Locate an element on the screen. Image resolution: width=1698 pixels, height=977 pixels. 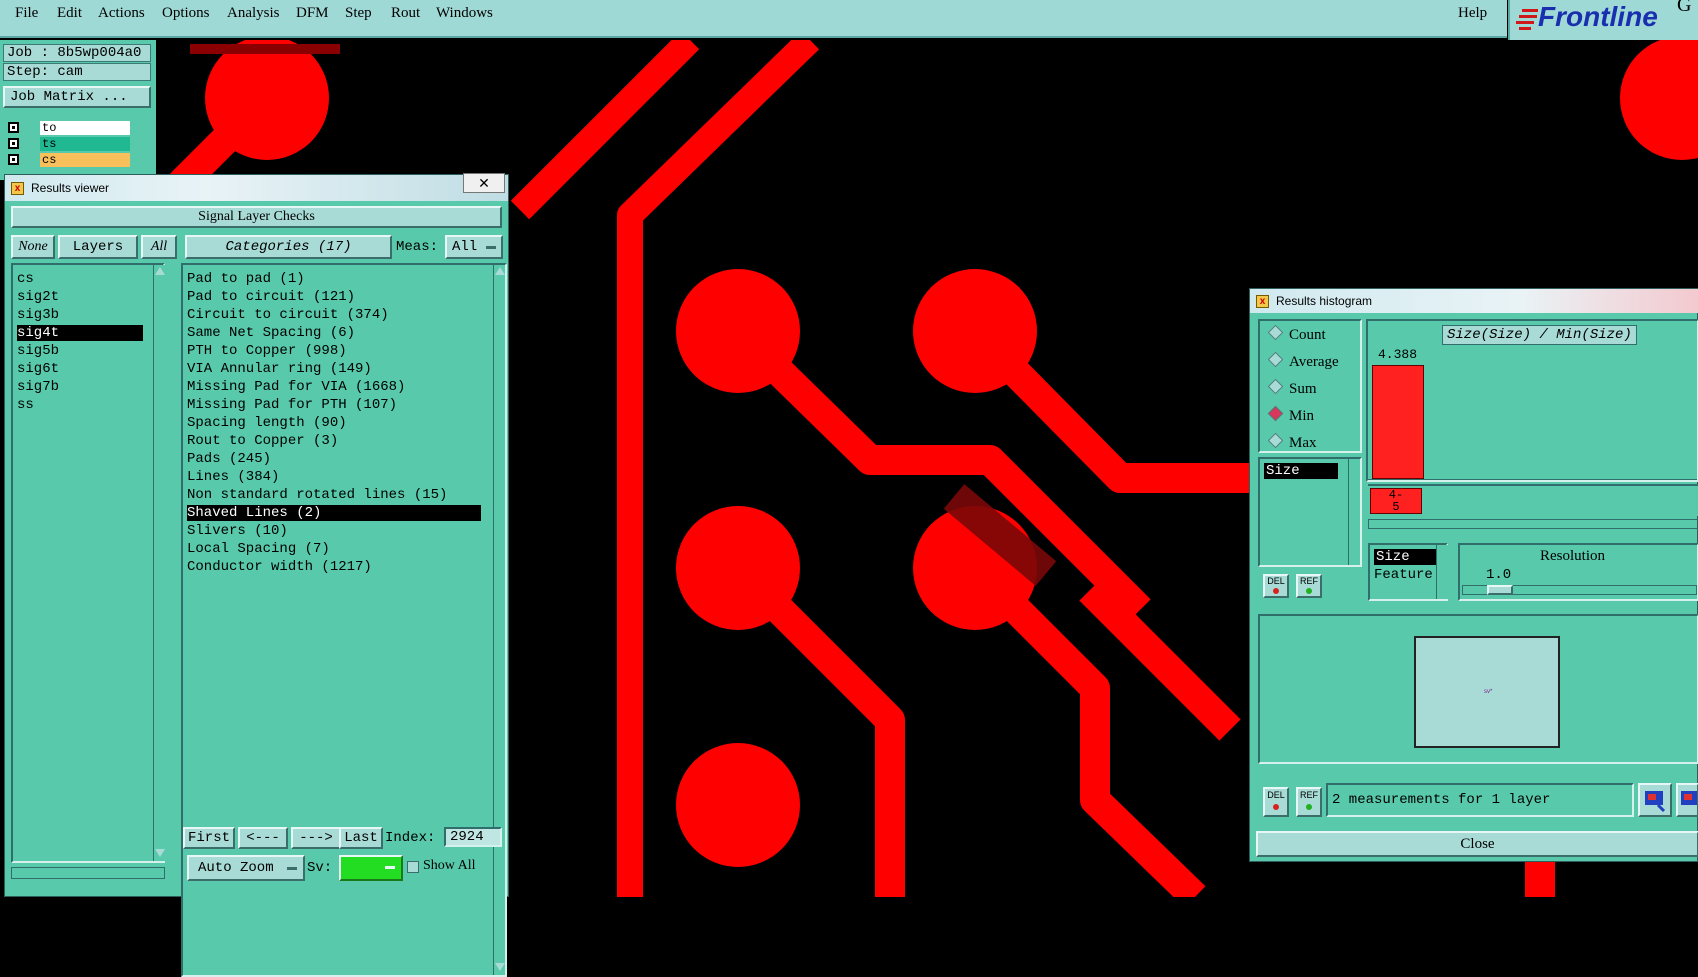
feature-item-feature: Feature is located at coordinates (1403, 575).